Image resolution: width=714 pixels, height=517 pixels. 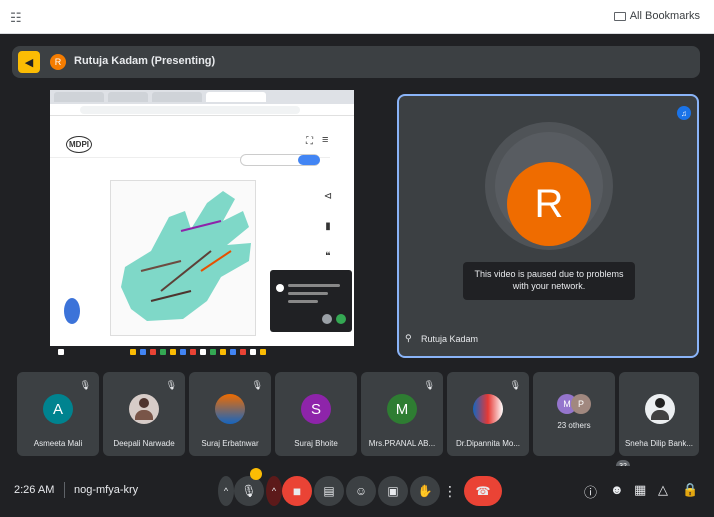 I want to click on others-count: 23 others, so click(x=574, y=425).